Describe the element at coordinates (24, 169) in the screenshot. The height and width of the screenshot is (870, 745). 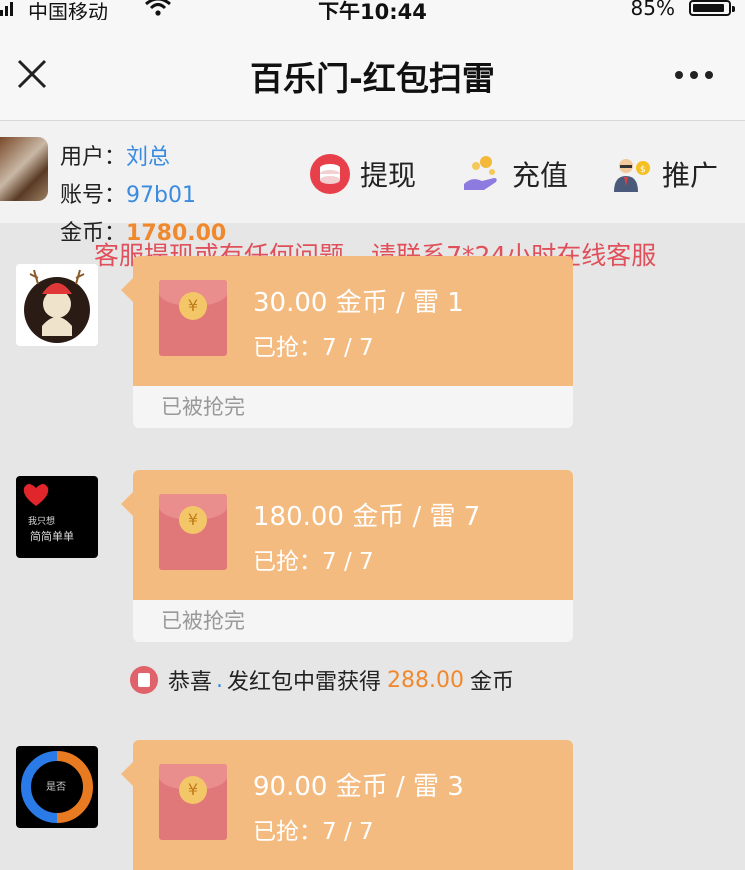
I see `avatar` at that location.